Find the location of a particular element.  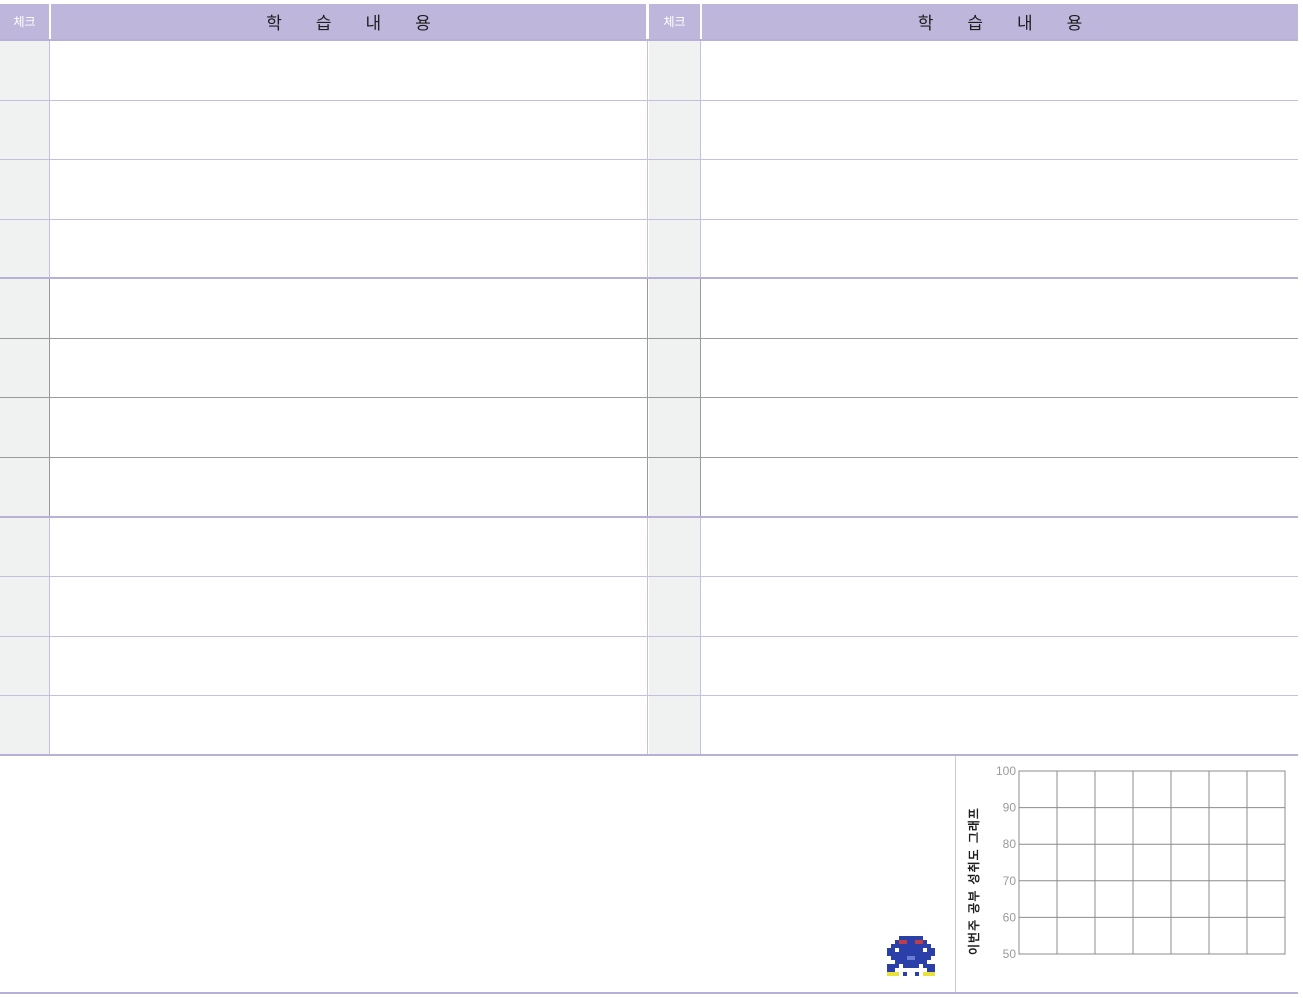

chart-y-tick-label: 100 is located at coordinates (1006, 771).